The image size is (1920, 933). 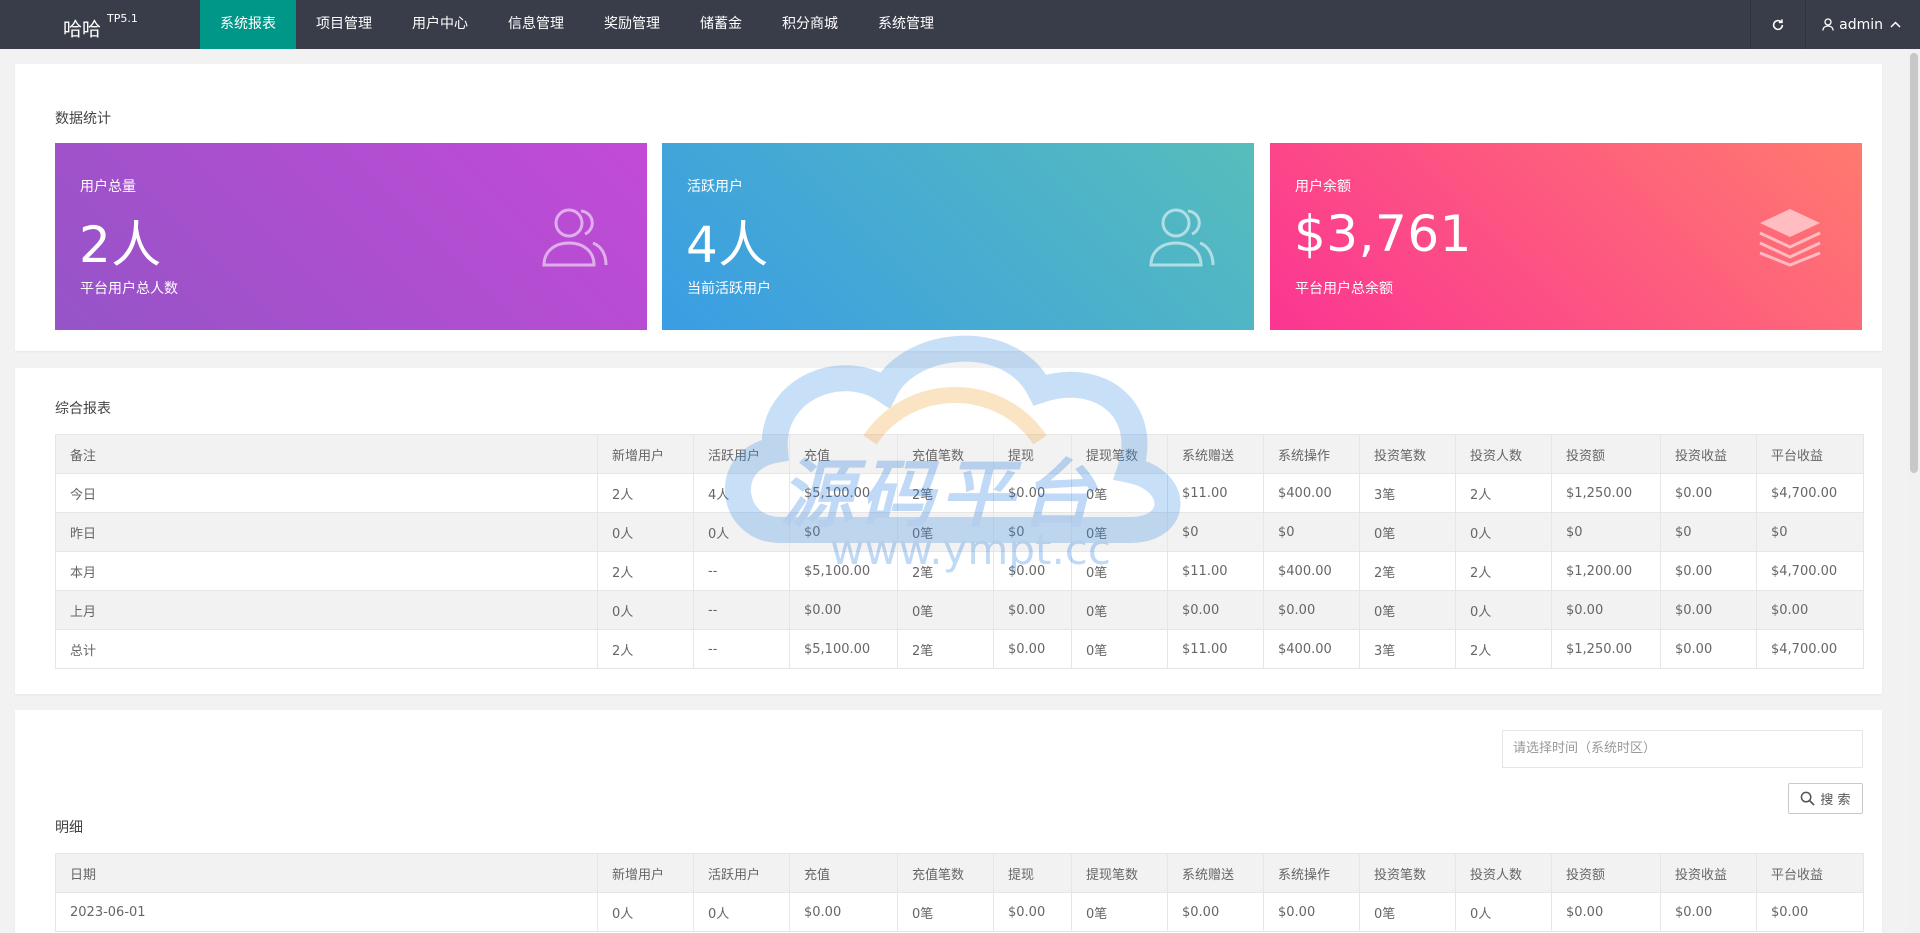 What do you see at coordinates (1032, 873) in the screenshot?
I see `column-header: 提现` at bounding box center [1032, 873].